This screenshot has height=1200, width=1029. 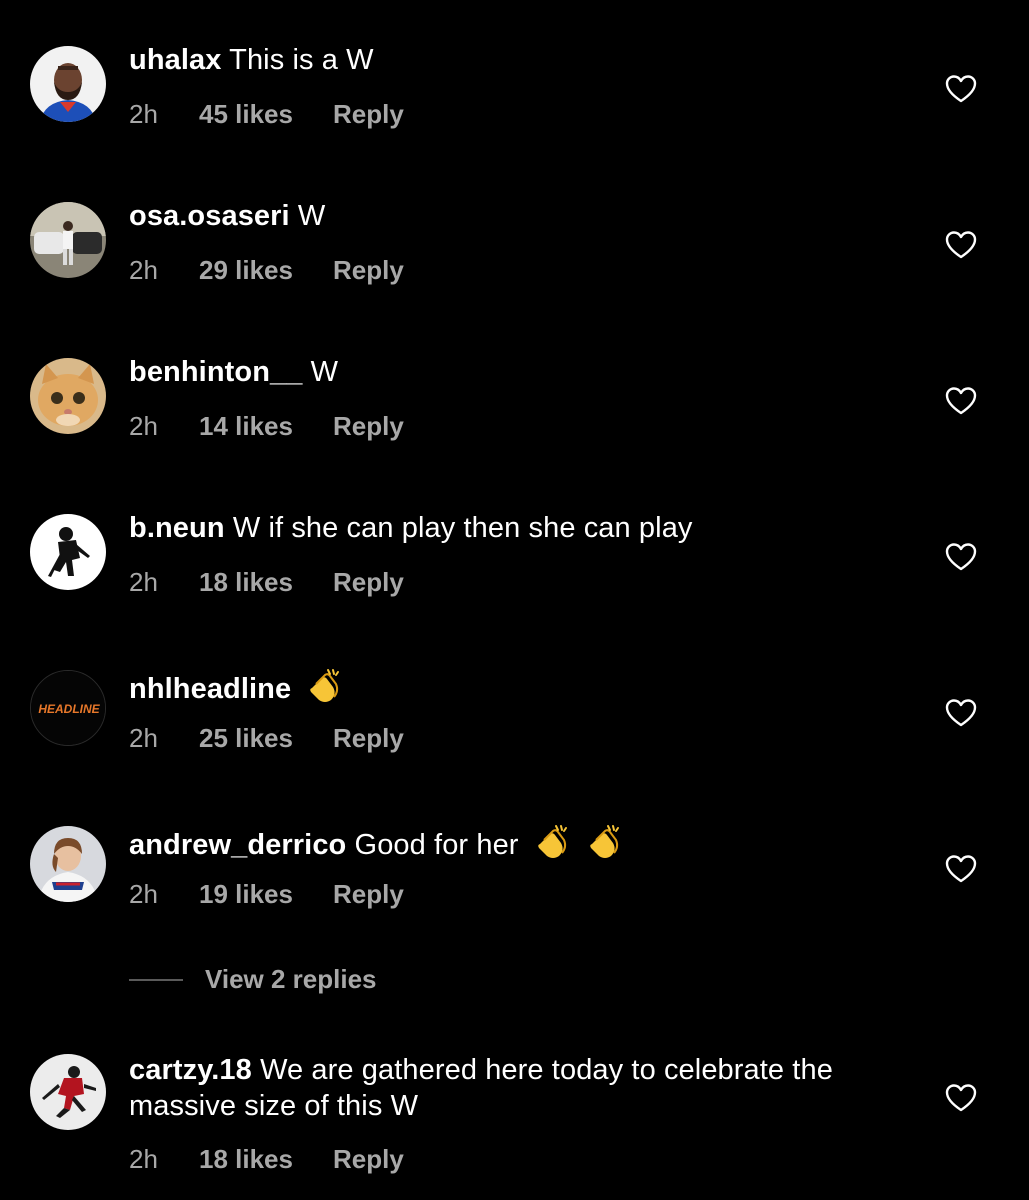 I want to click on skating-player-avatar, so click(x=68, y=1092).